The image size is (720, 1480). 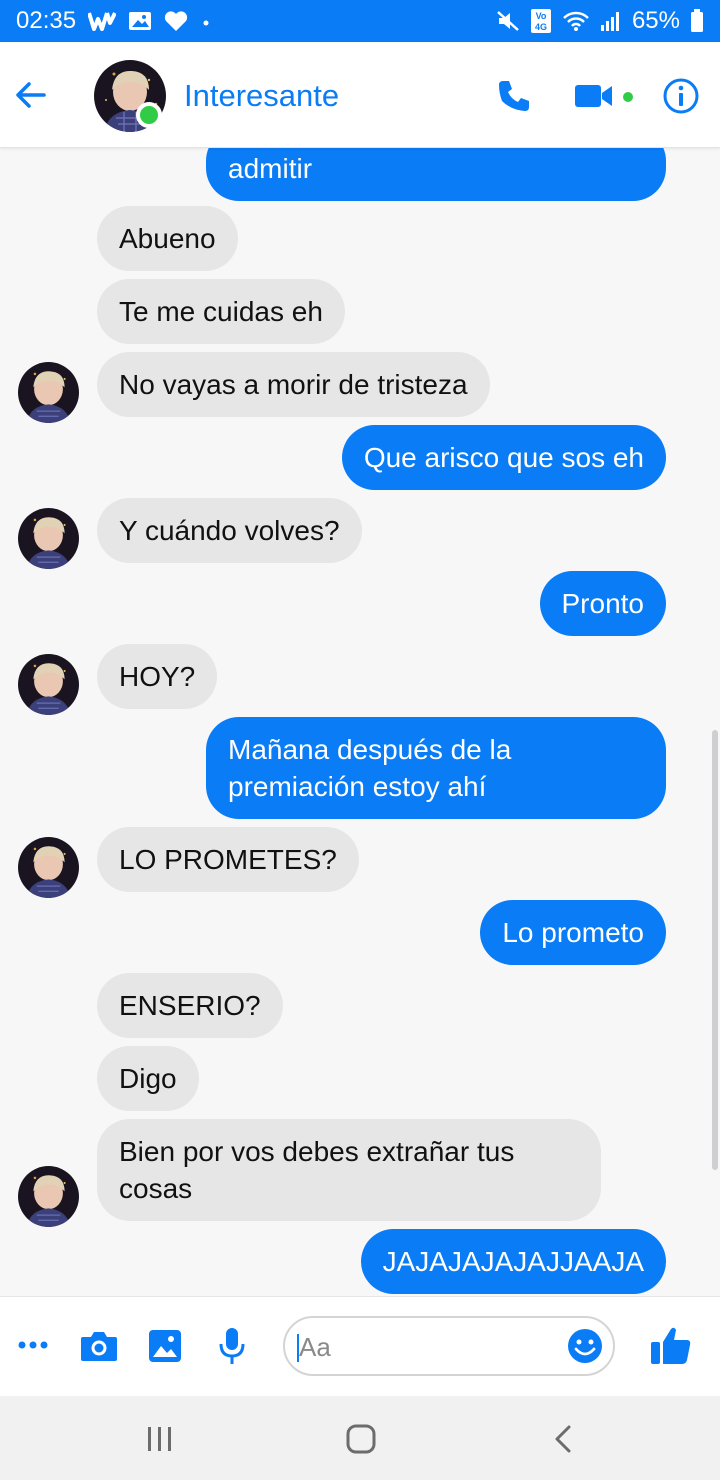 I want to click on wattpad-icon, so click(x=102, y=21).